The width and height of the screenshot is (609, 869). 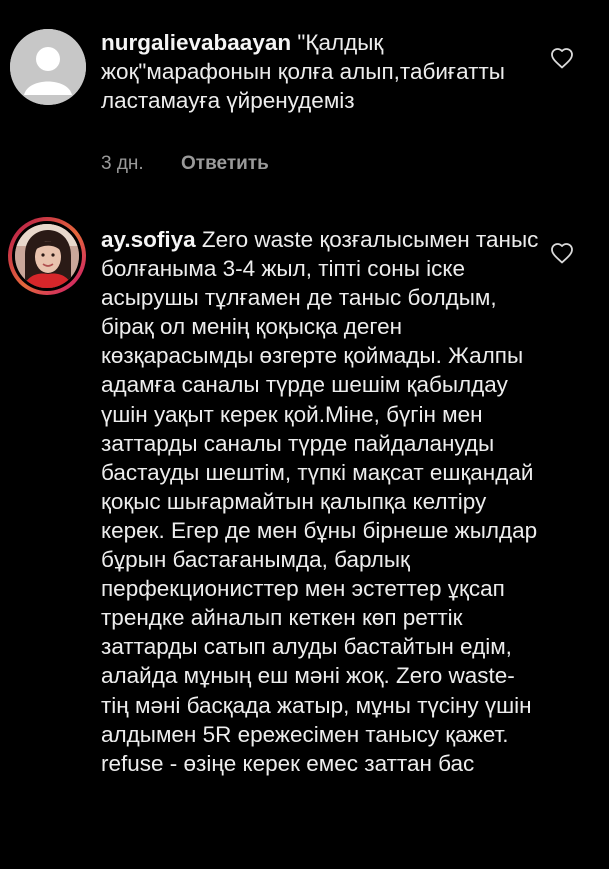 I want to click on heart-outline-icon, so click(x=562, y=253).